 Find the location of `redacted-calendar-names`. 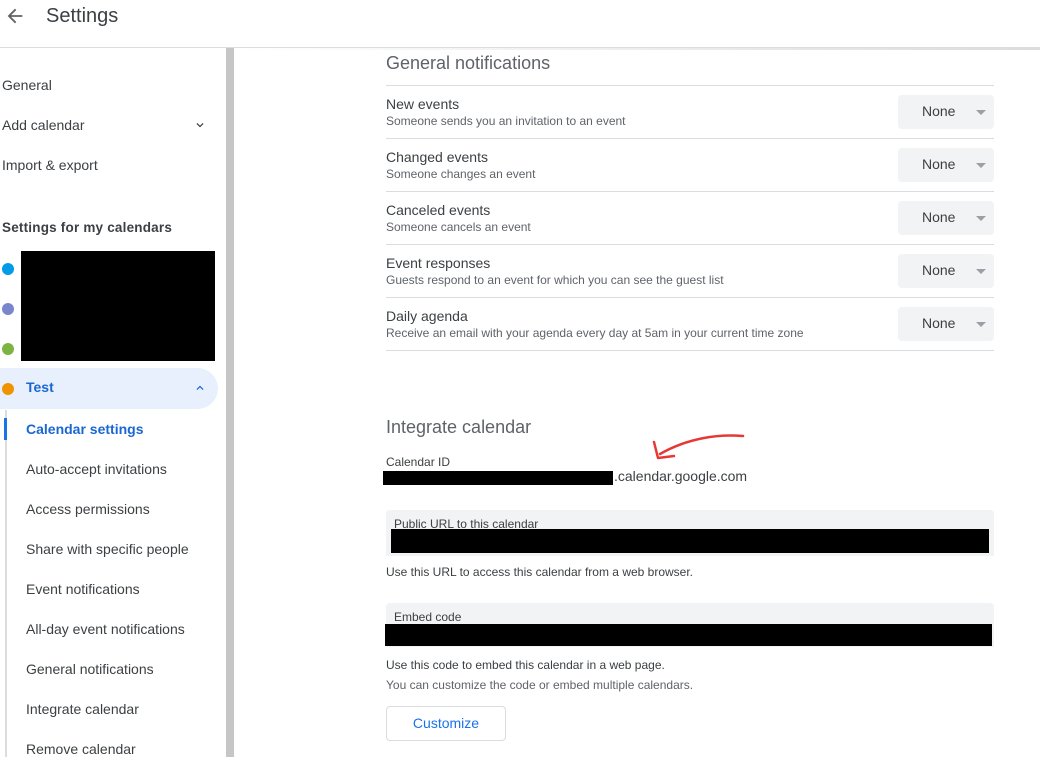

redacted-calendar-names is located at coordinates (118, 306).